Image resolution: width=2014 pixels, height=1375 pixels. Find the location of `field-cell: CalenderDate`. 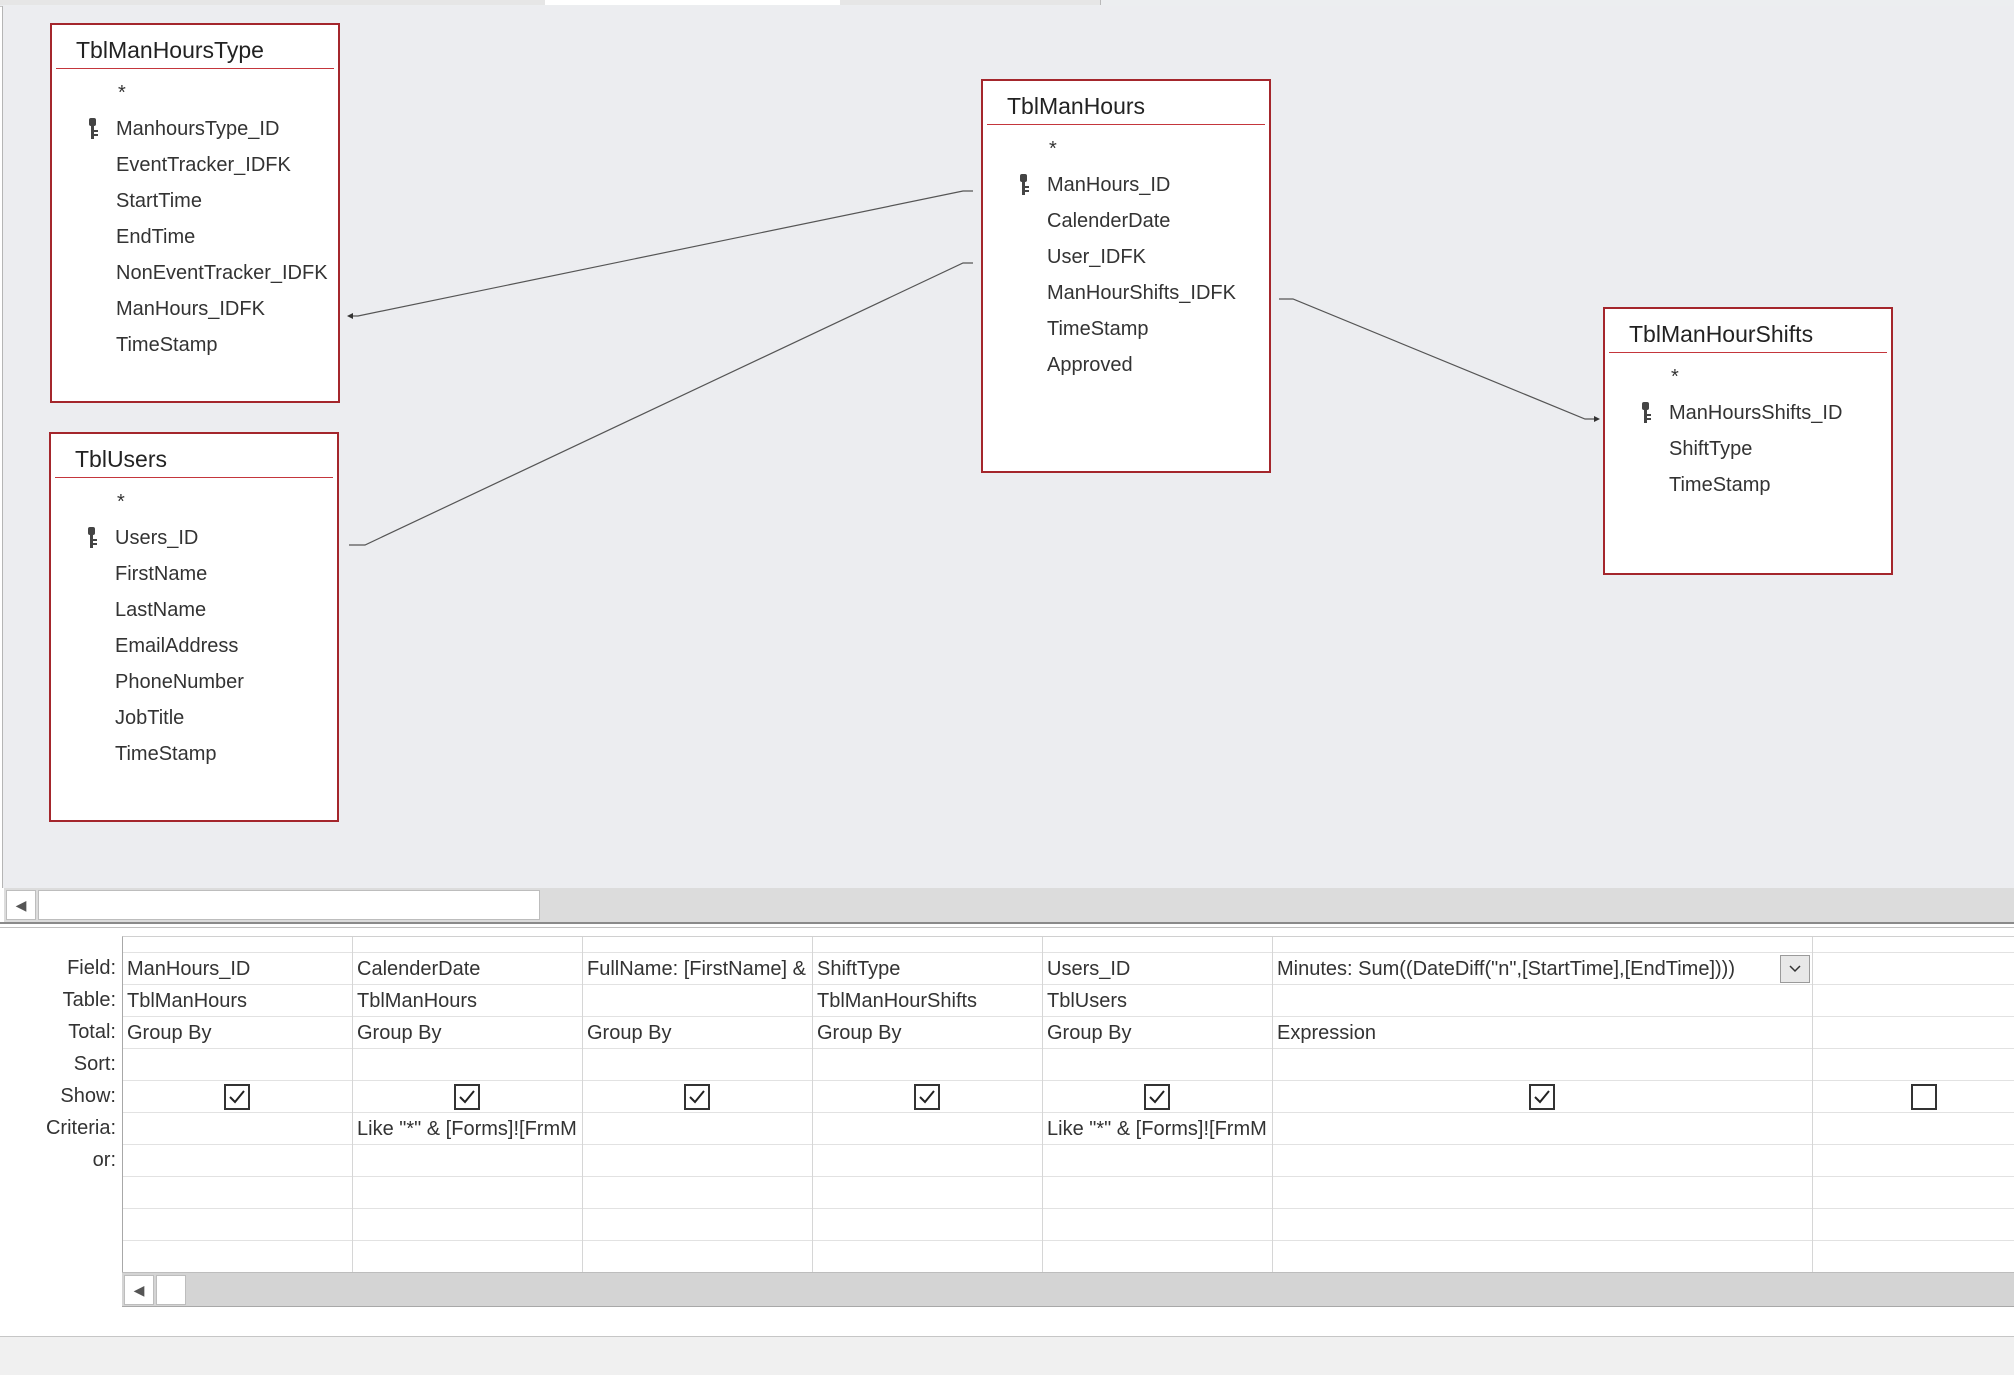

field-cell: CalenderDate is located at coordinates (467, 969).